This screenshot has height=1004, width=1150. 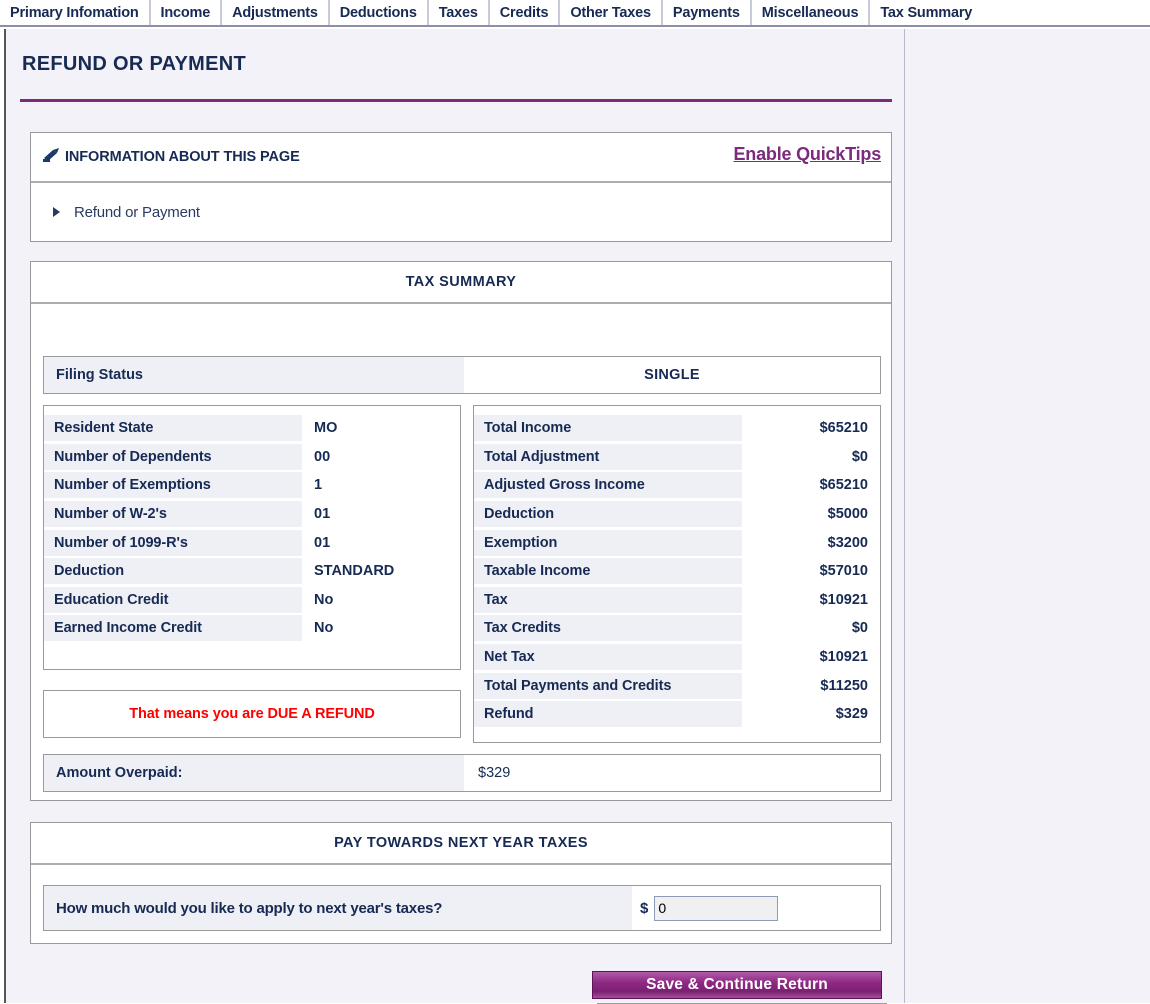 I want to click on pay-next-year-title: PAY TOWARDS NEXT YEAR TAXES, so click(x=461, y=843).